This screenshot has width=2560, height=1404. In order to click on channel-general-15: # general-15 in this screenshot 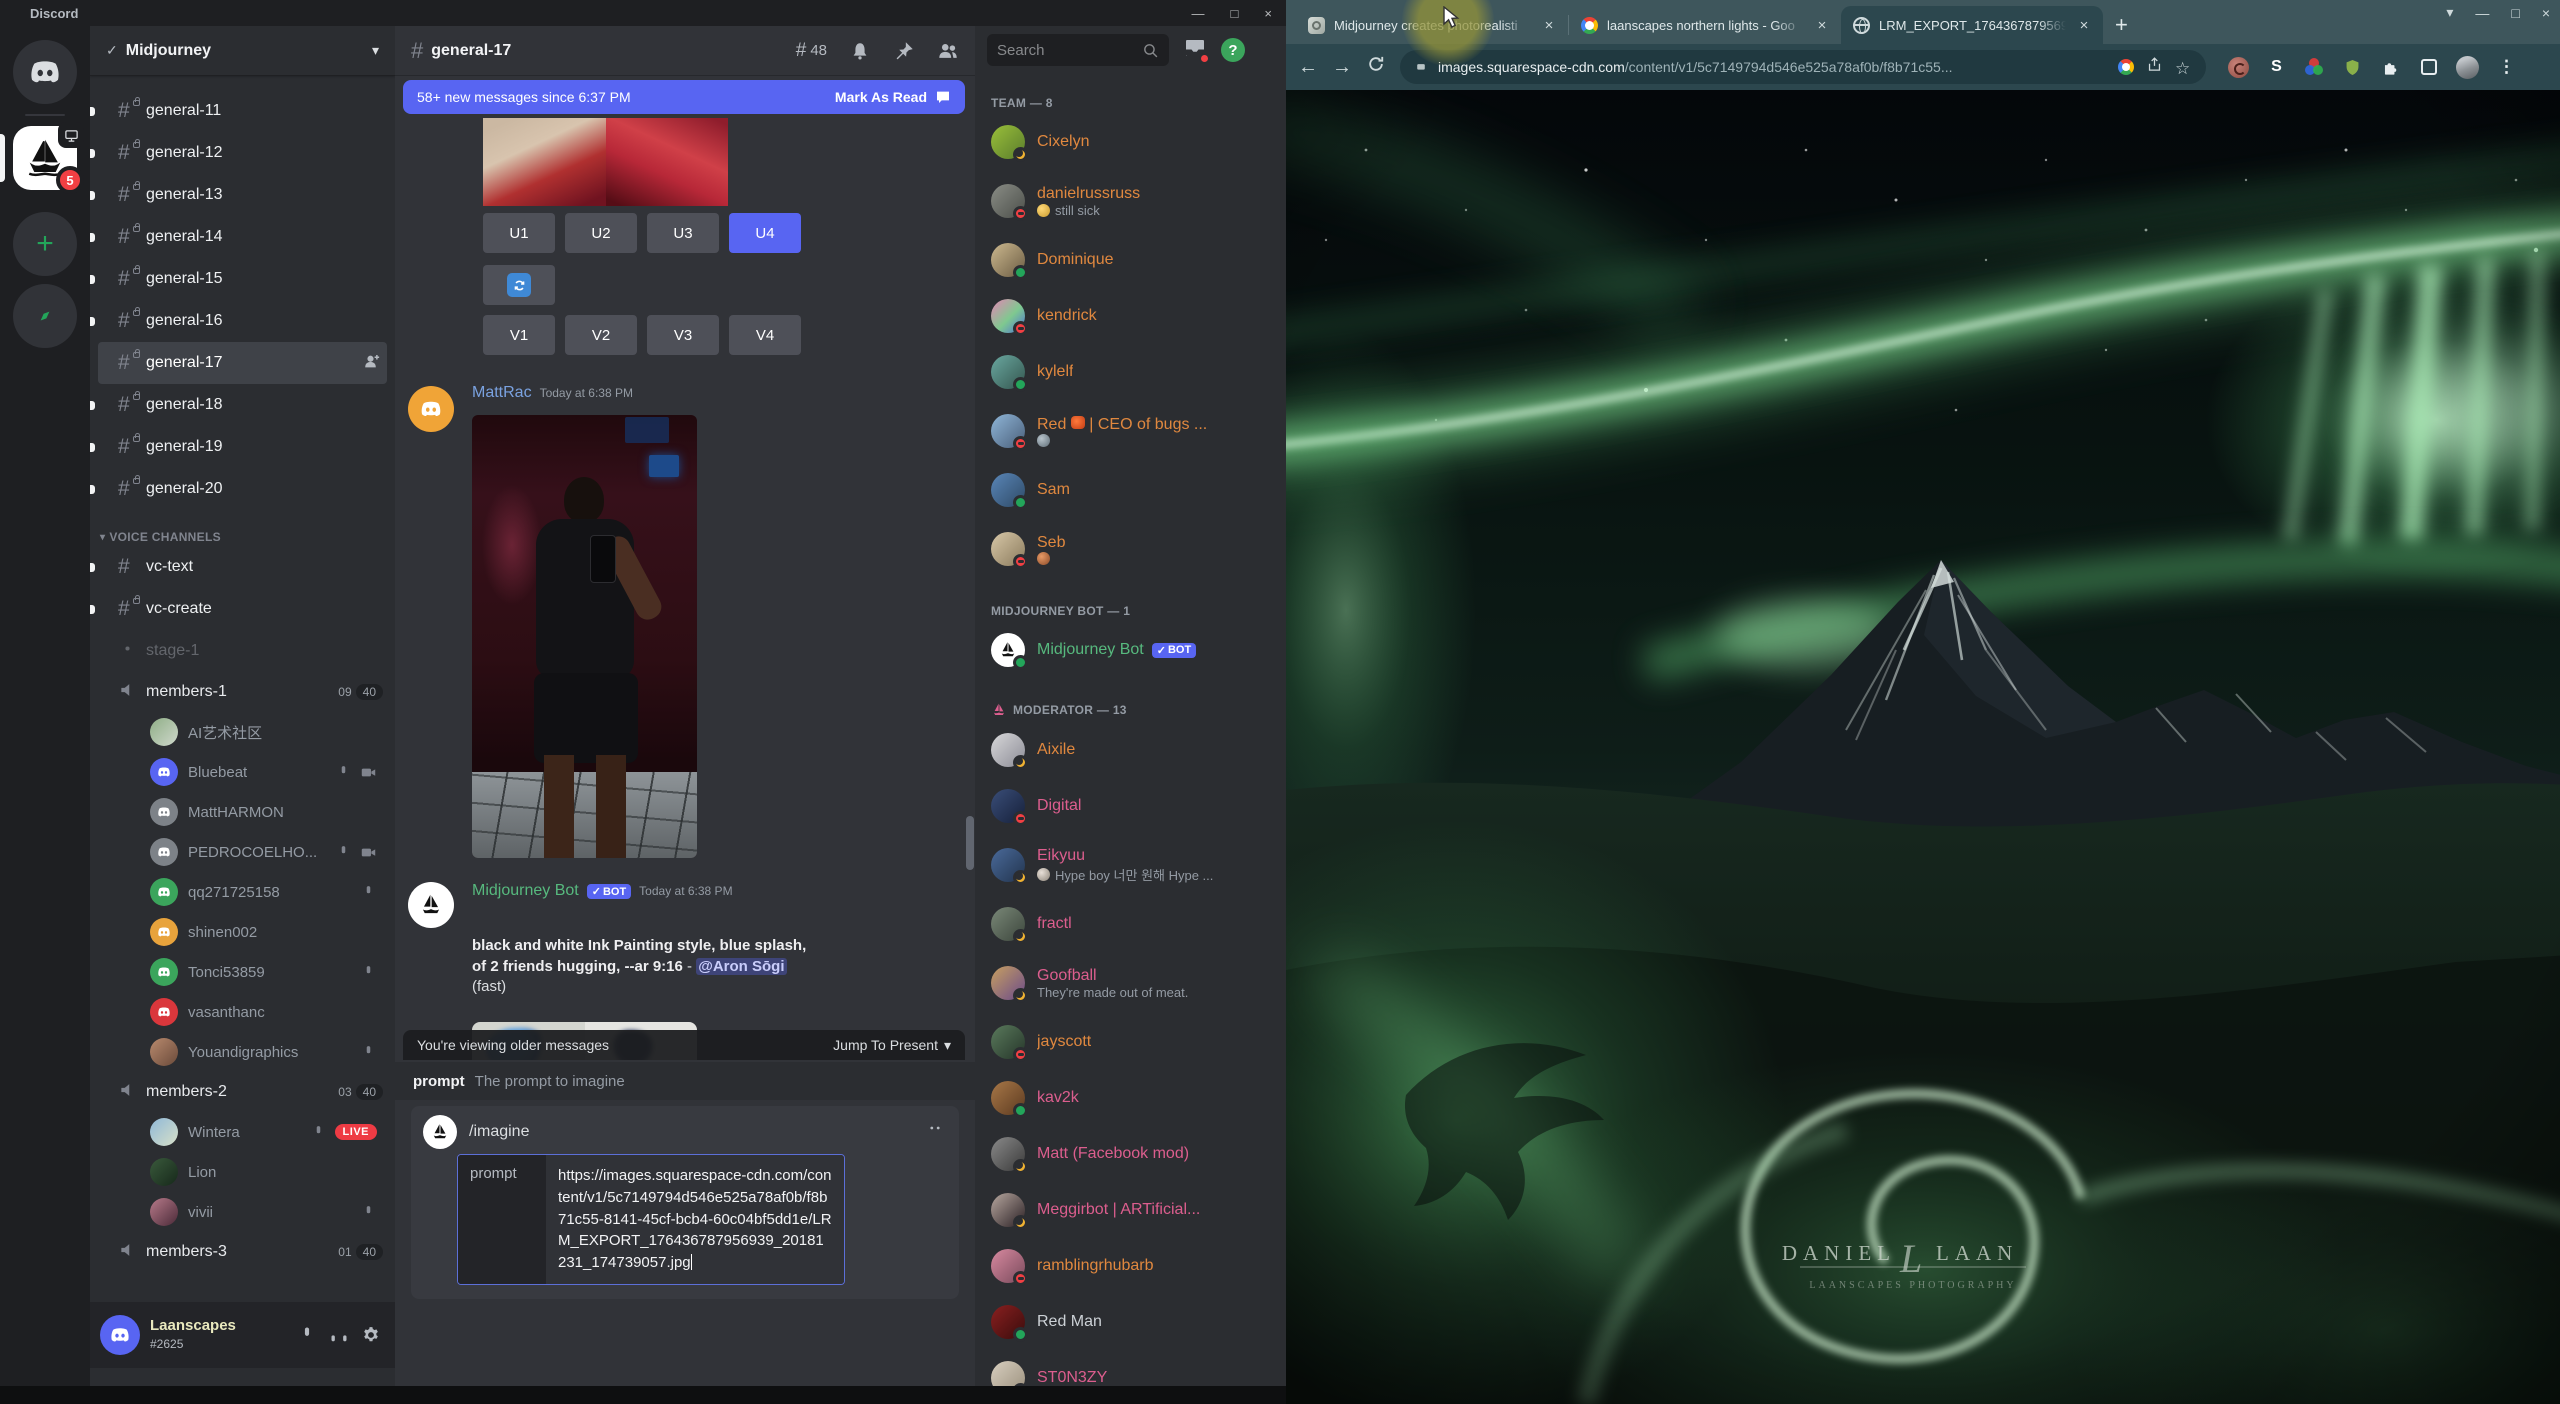, I will do `click(238, 279)`.